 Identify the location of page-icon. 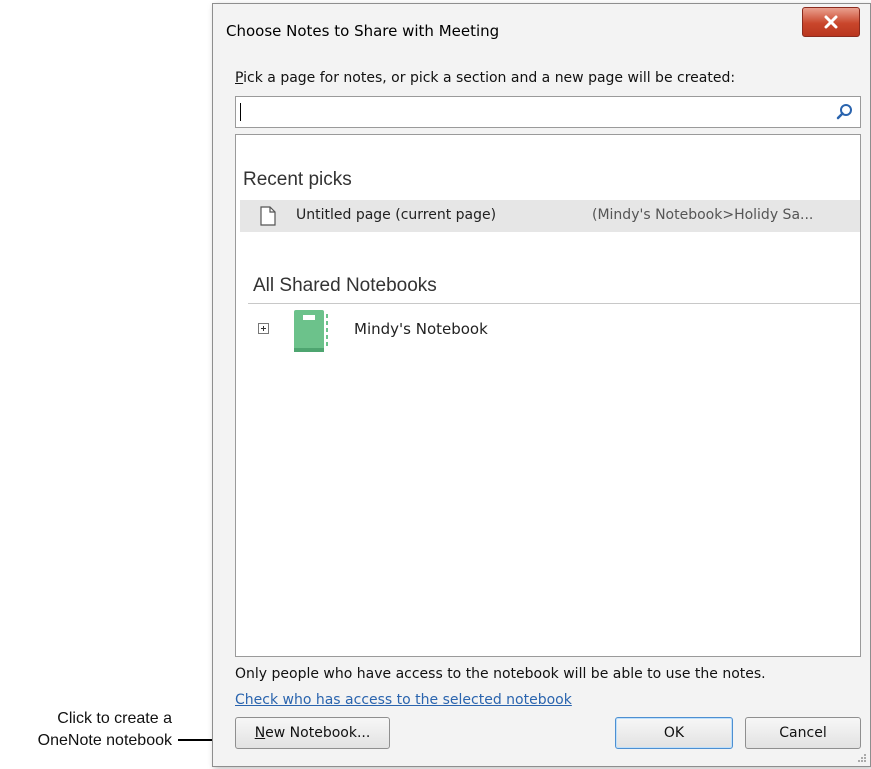
(268, 216).